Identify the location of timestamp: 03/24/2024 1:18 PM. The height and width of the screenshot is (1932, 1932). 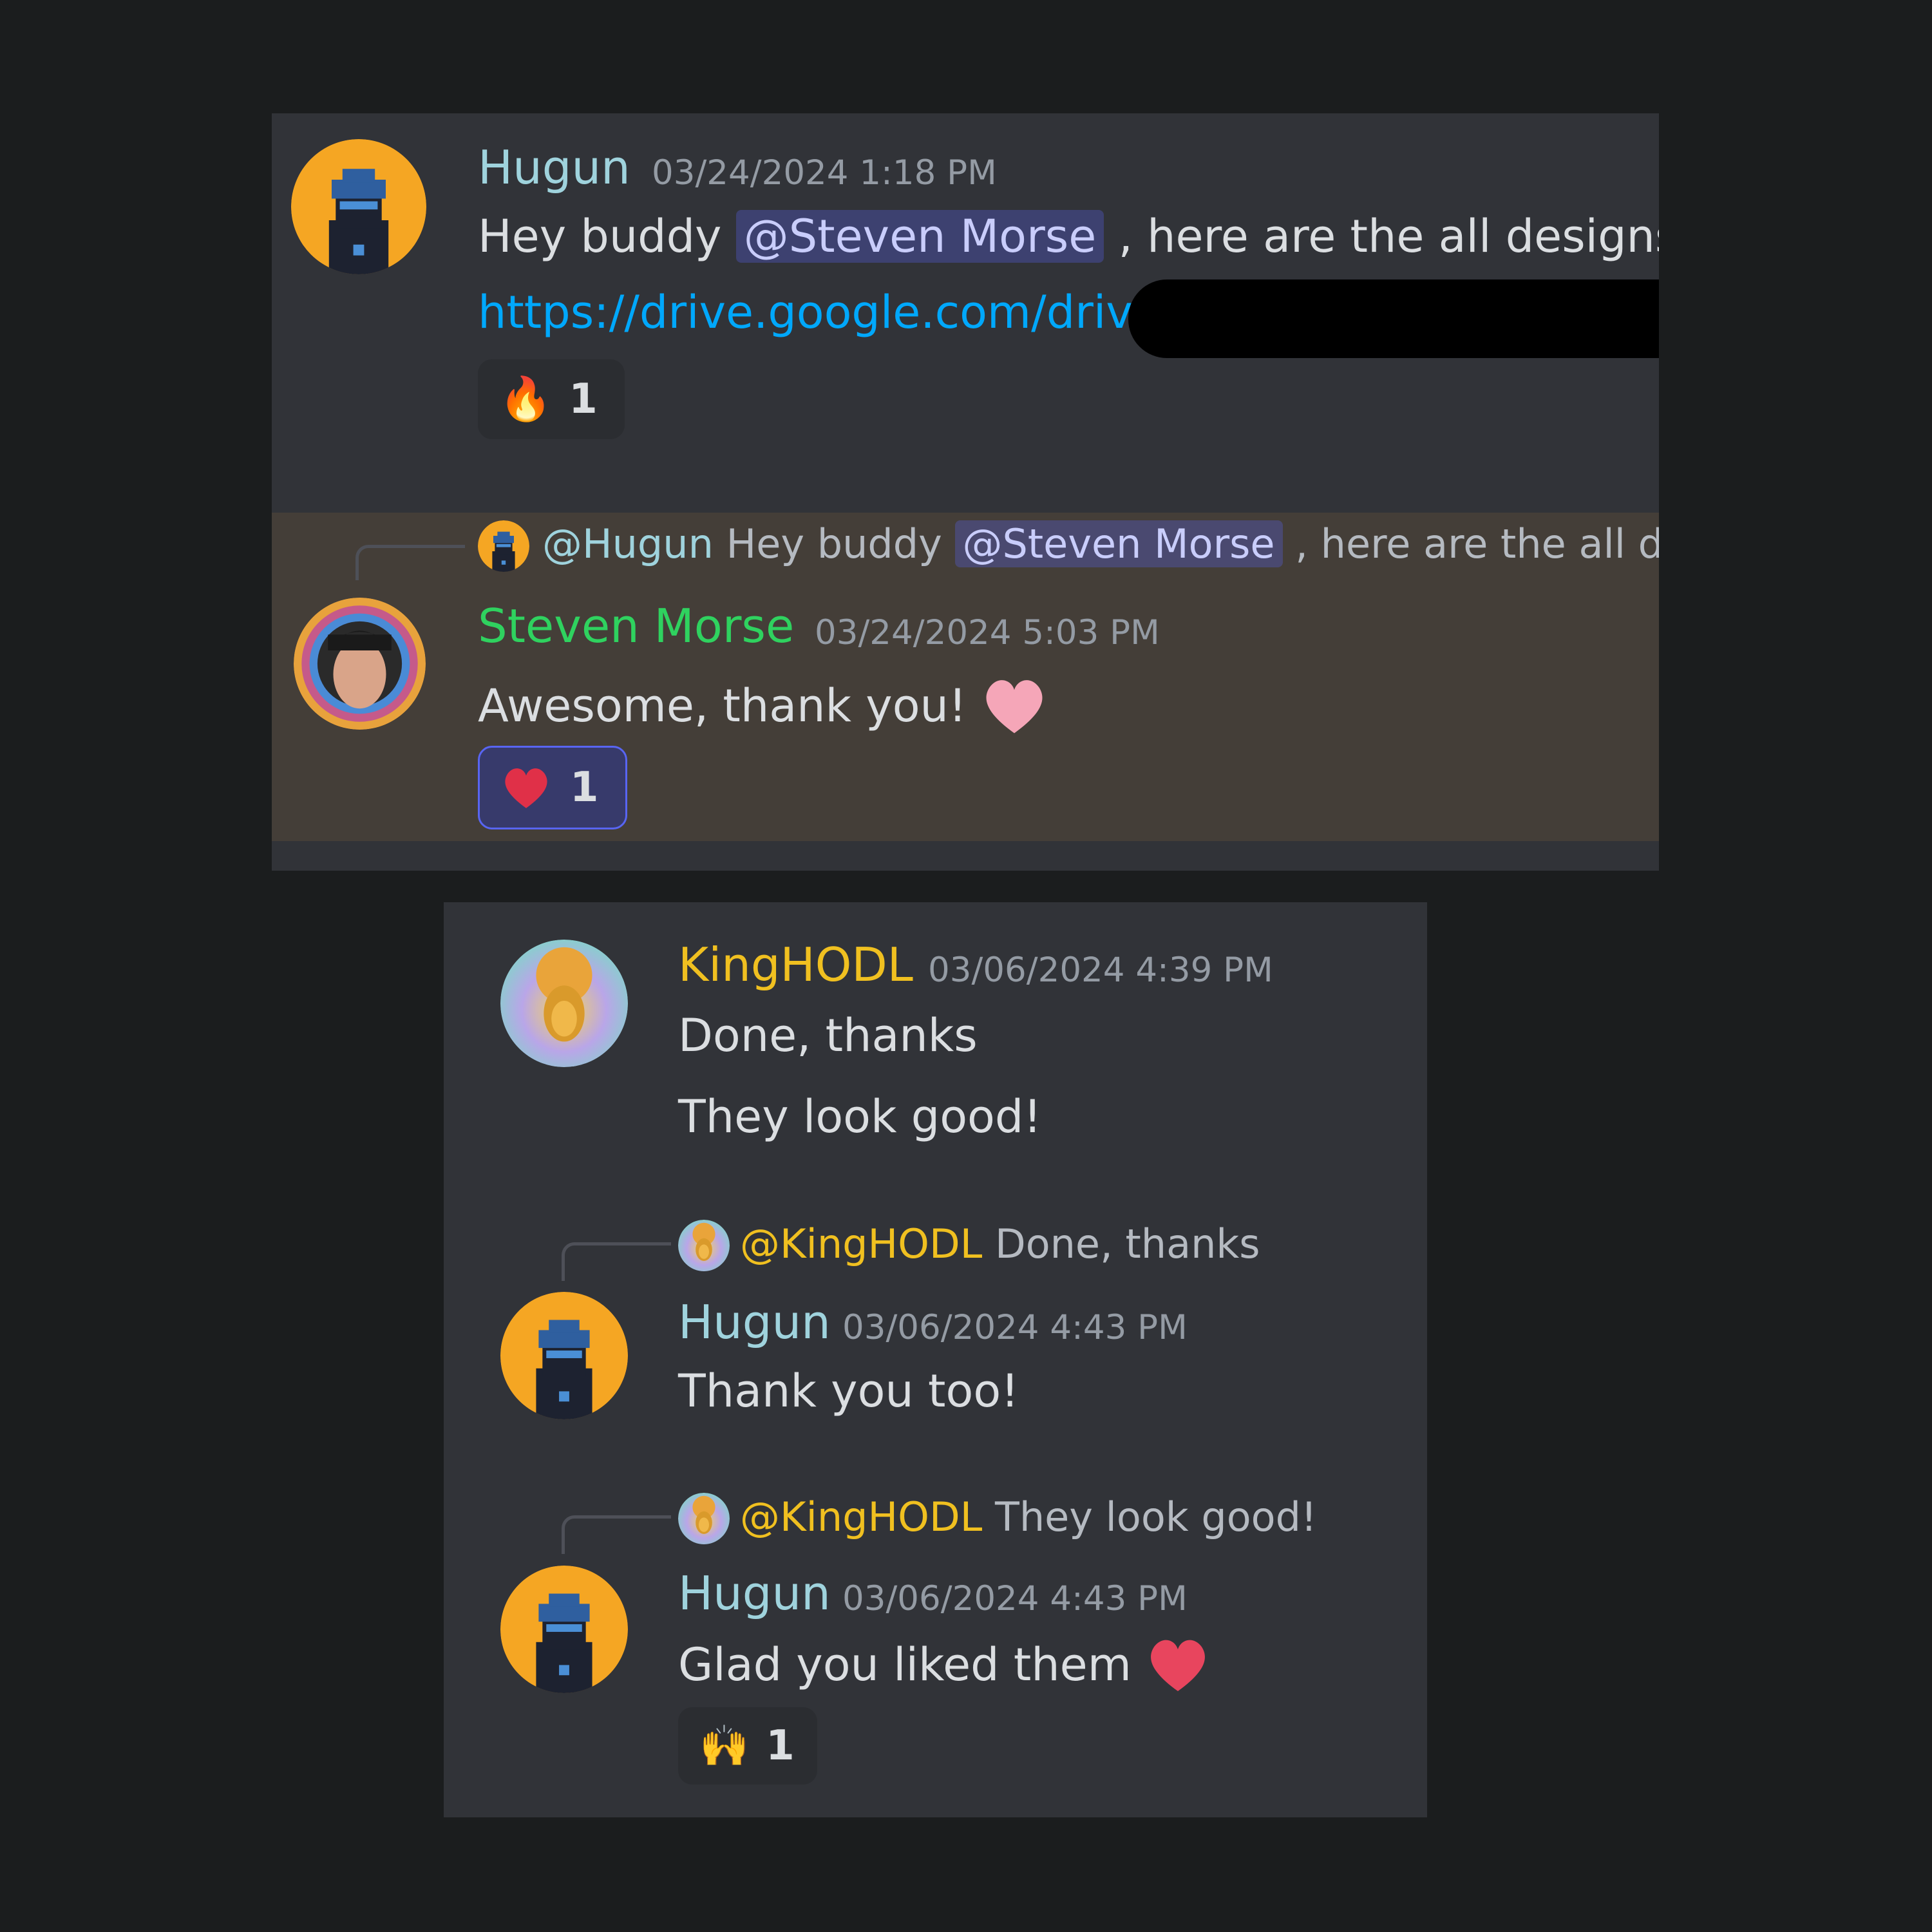
(824, 173).